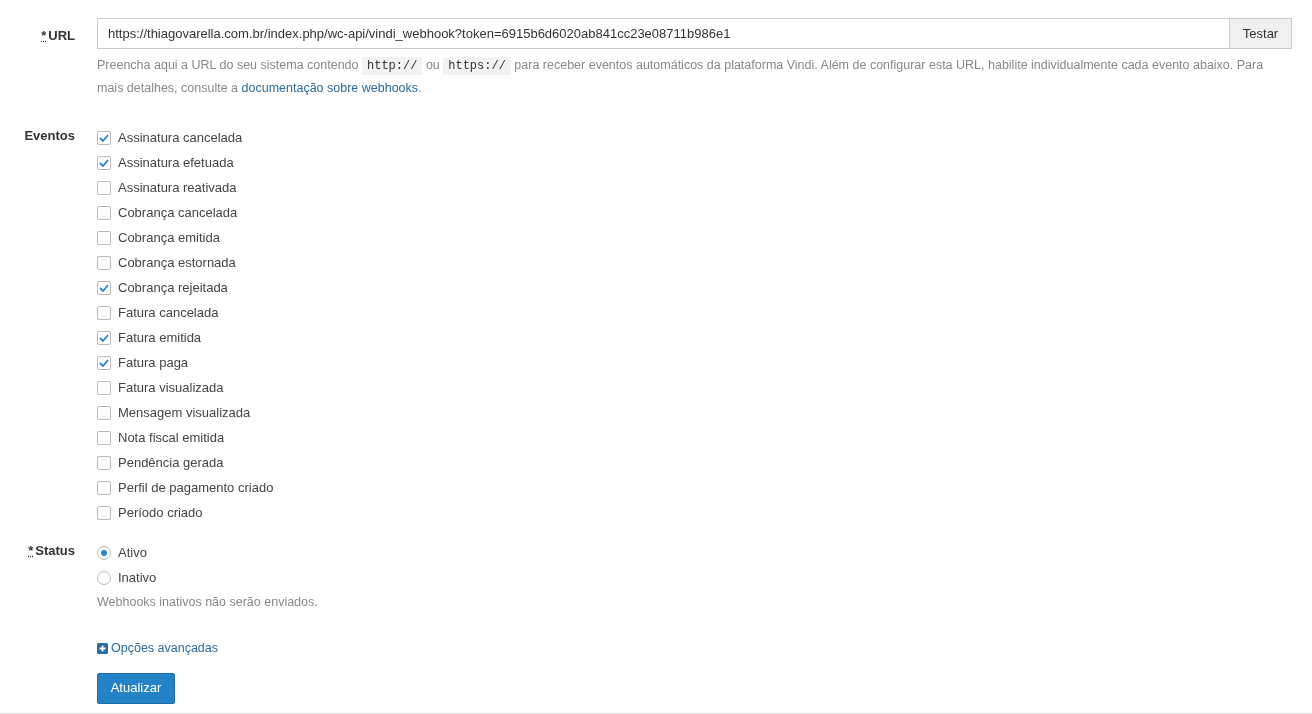 The height and width of the screenshot is (714, 1312). Describe the element at coordinates (169, 237) in the screenshot. I see `checkbox-label: Cobrança emitida` at that location.